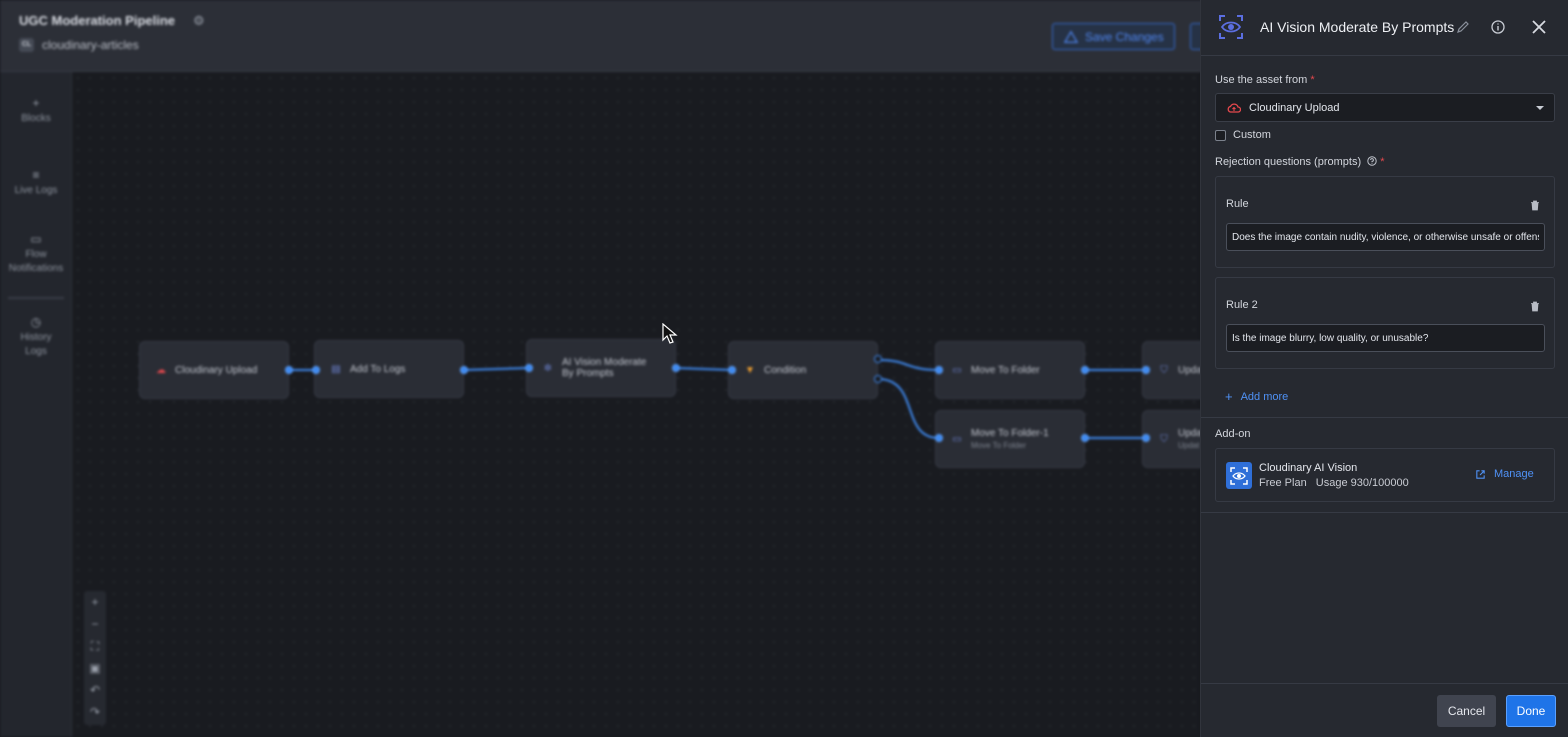 The width and height of the screenshot is (1568, 737). Describe the element at coordinates (1264, 396) in the screenshot. I see `add-more-label: Add more` at that location.